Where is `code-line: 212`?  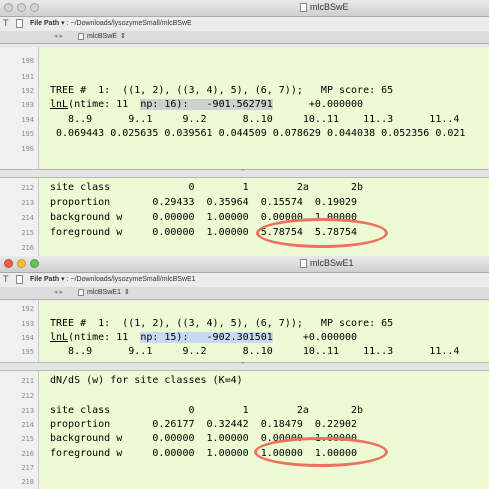 code-line: 212 is located at coordinates (27, 396).